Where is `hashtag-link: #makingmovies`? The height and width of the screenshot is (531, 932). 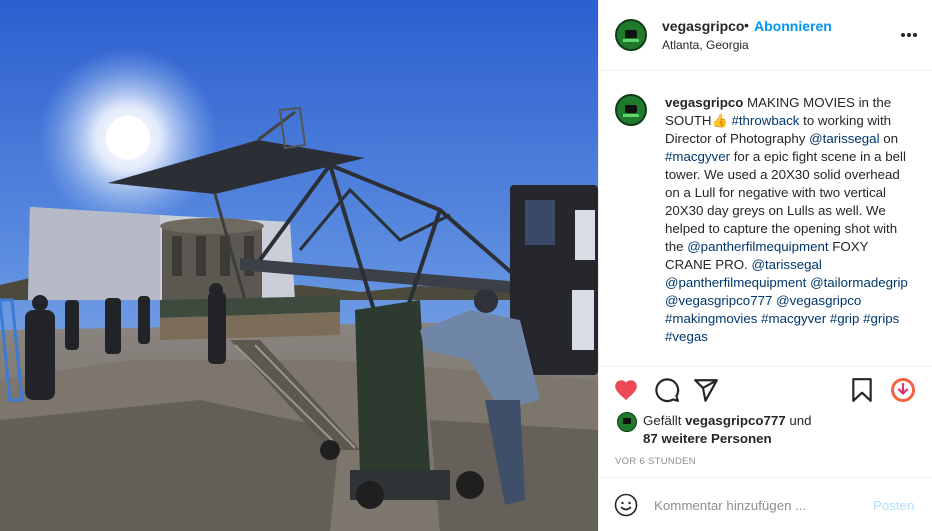 hashtag-link: #makingmovies is located at coordinates (711, 318).